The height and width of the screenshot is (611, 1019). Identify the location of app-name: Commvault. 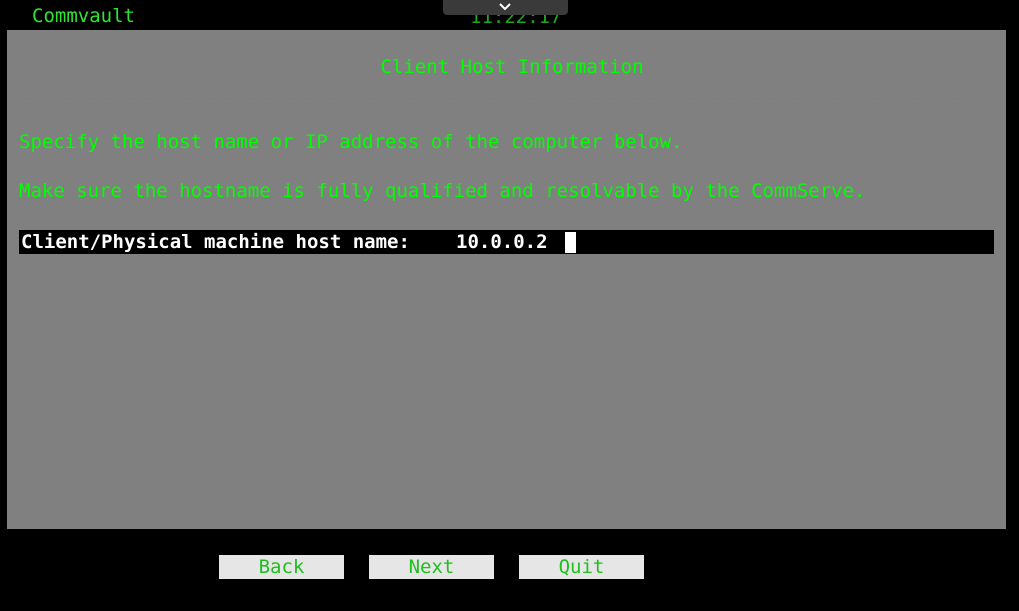
(83, 16).